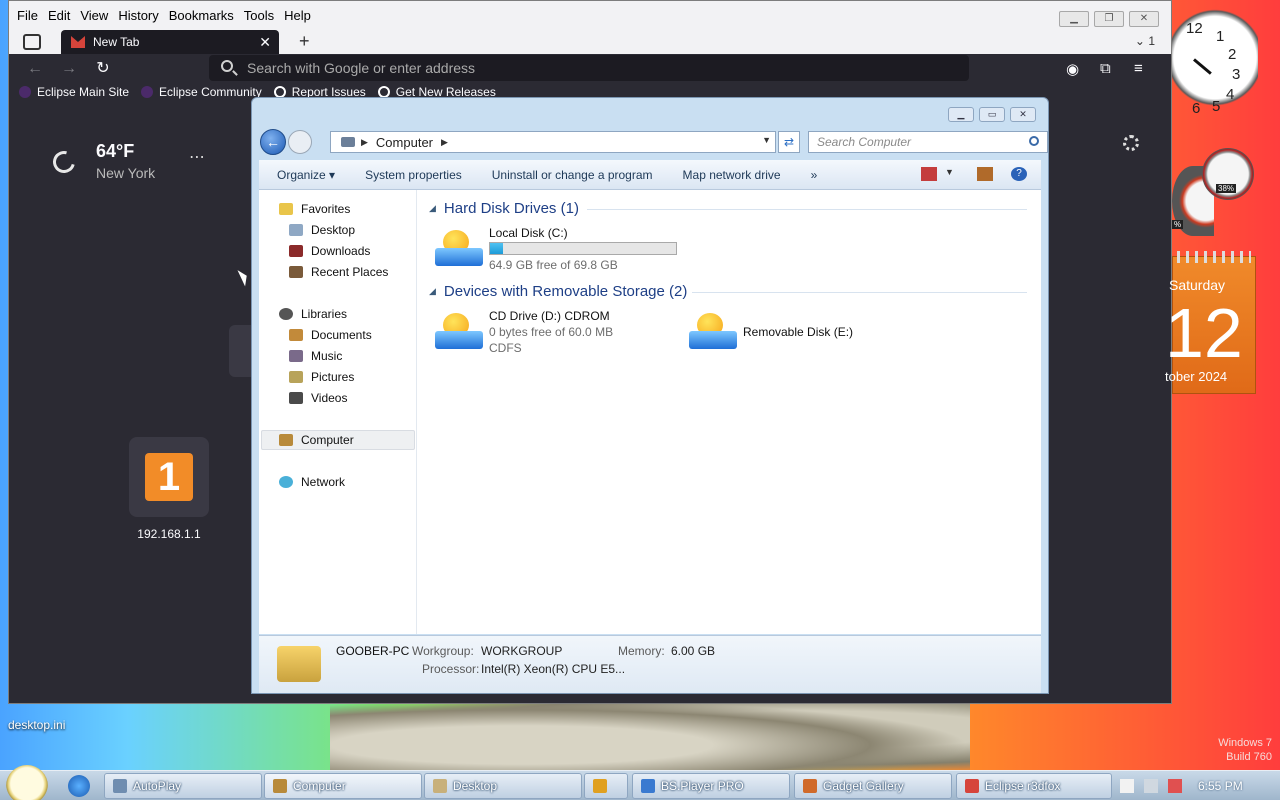 This screenshot has height=800, width=1280. What do you see at coordinates (1202, 66) in the screenshot?
I see `clock-hand` at bounding box center [1202, 66].